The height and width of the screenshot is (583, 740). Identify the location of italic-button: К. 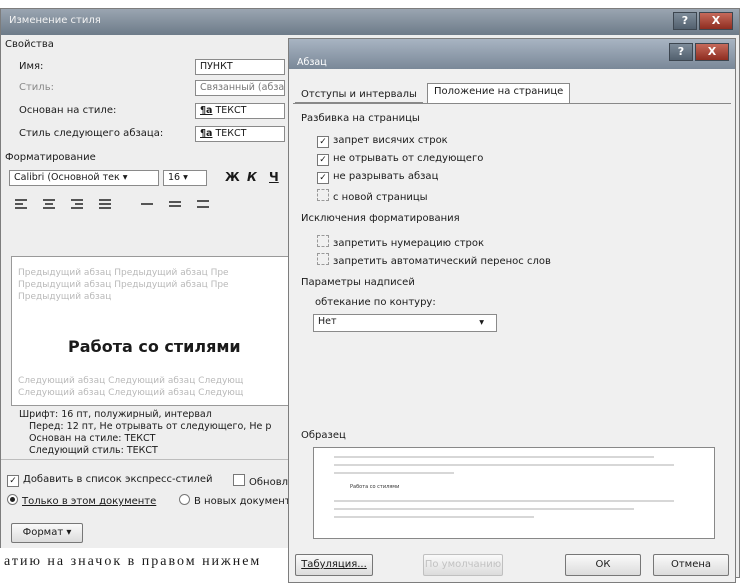
(252, 177).